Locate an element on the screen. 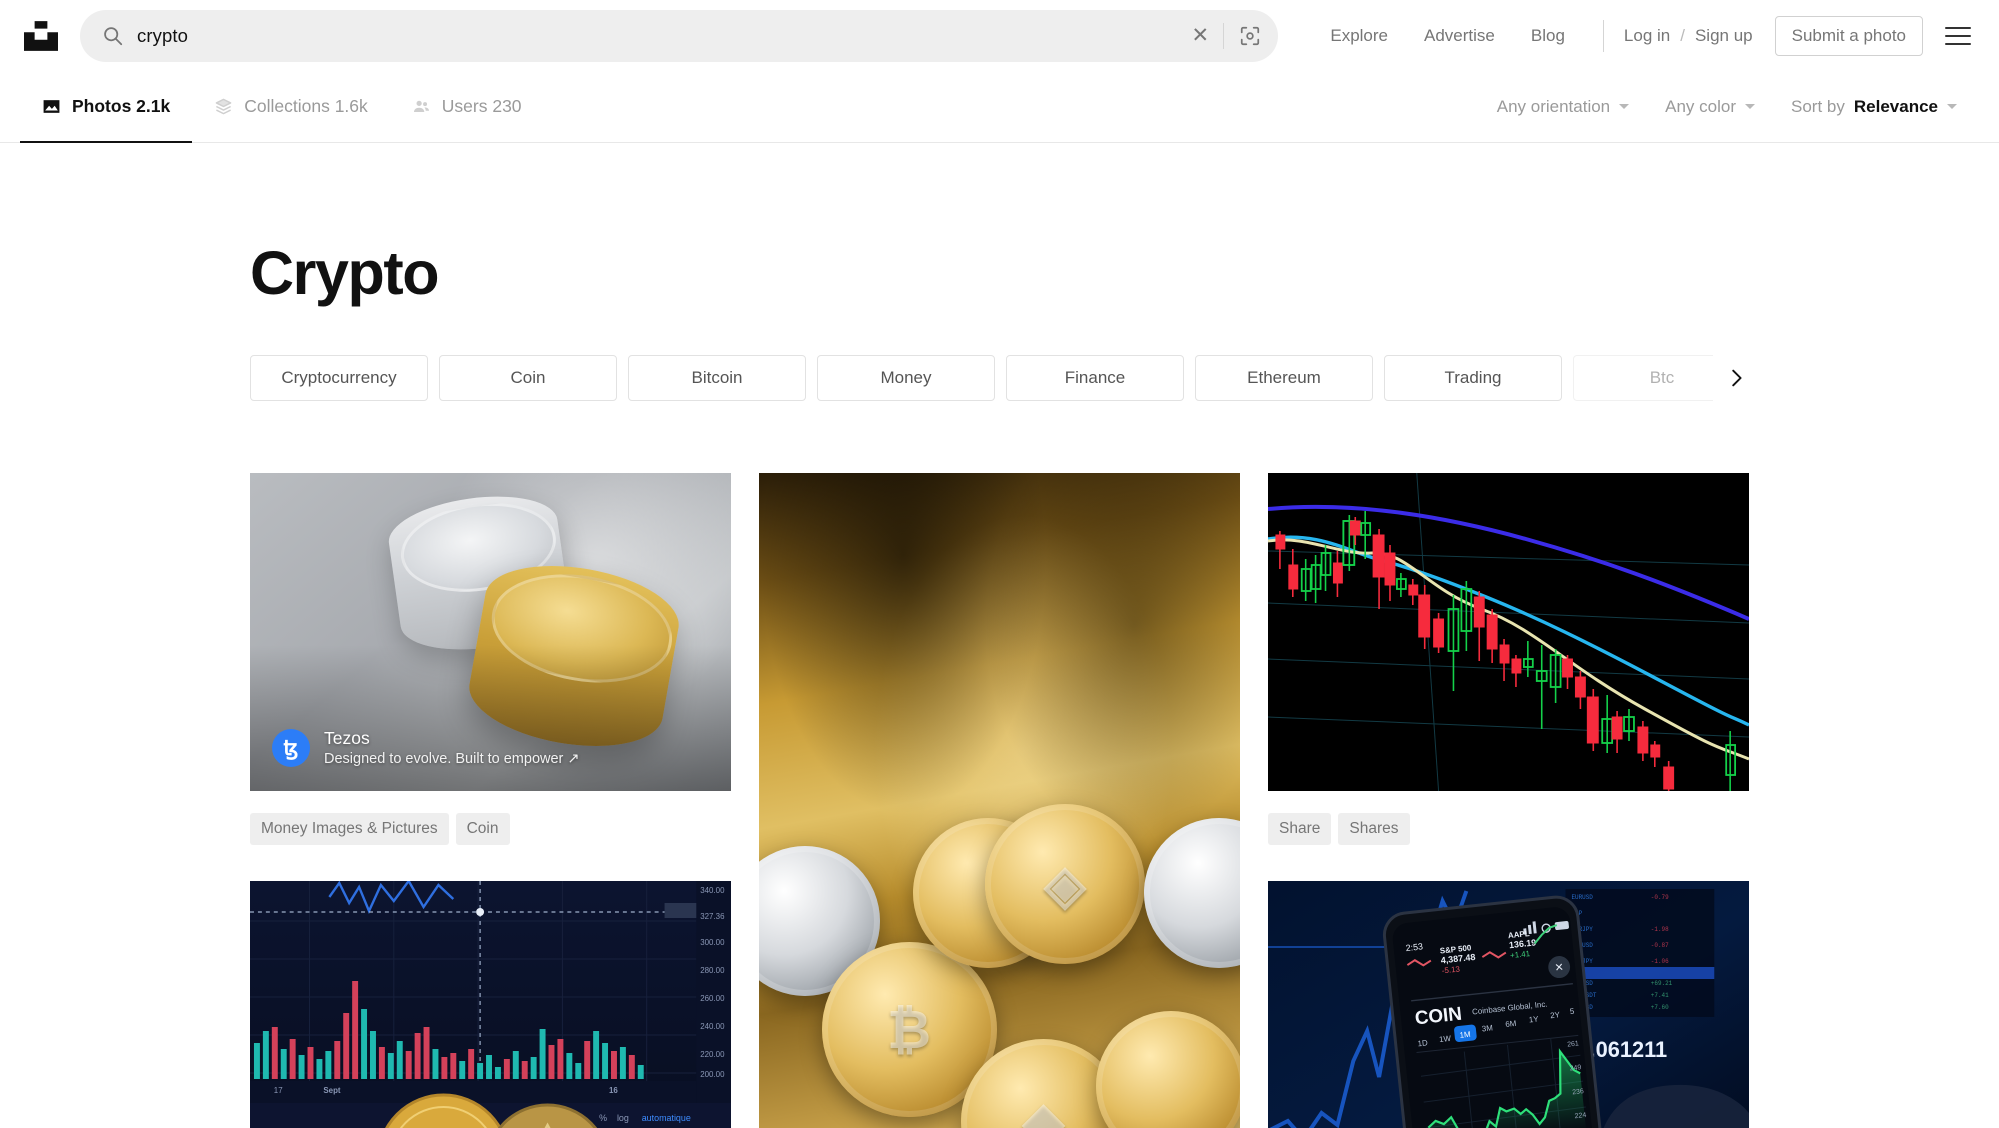  svg-text: -0.87 is located at coordinates (1660, 945).